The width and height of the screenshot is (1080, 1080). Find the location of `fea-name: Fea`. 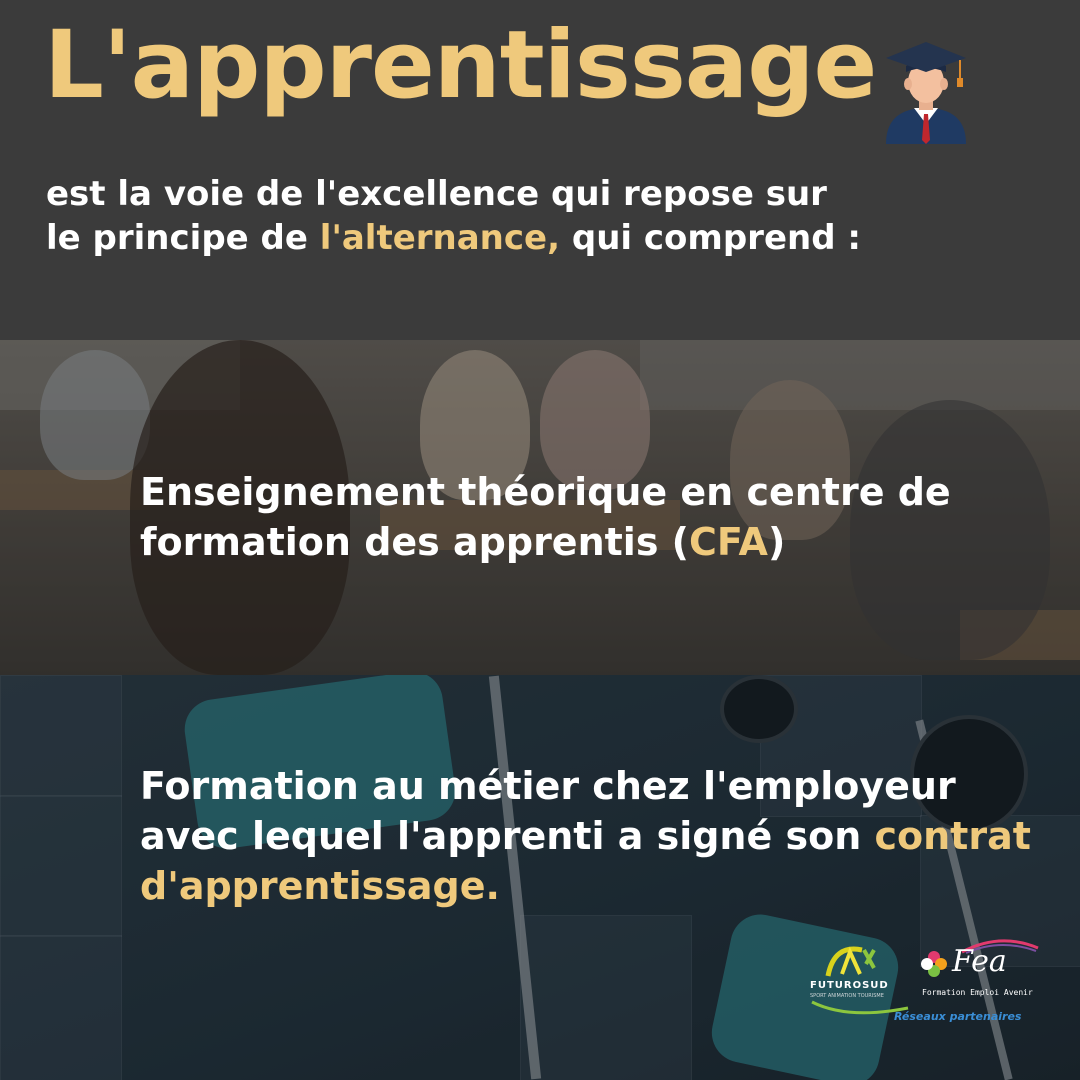

fea-name: Fea is located at coordinates (979, 961).